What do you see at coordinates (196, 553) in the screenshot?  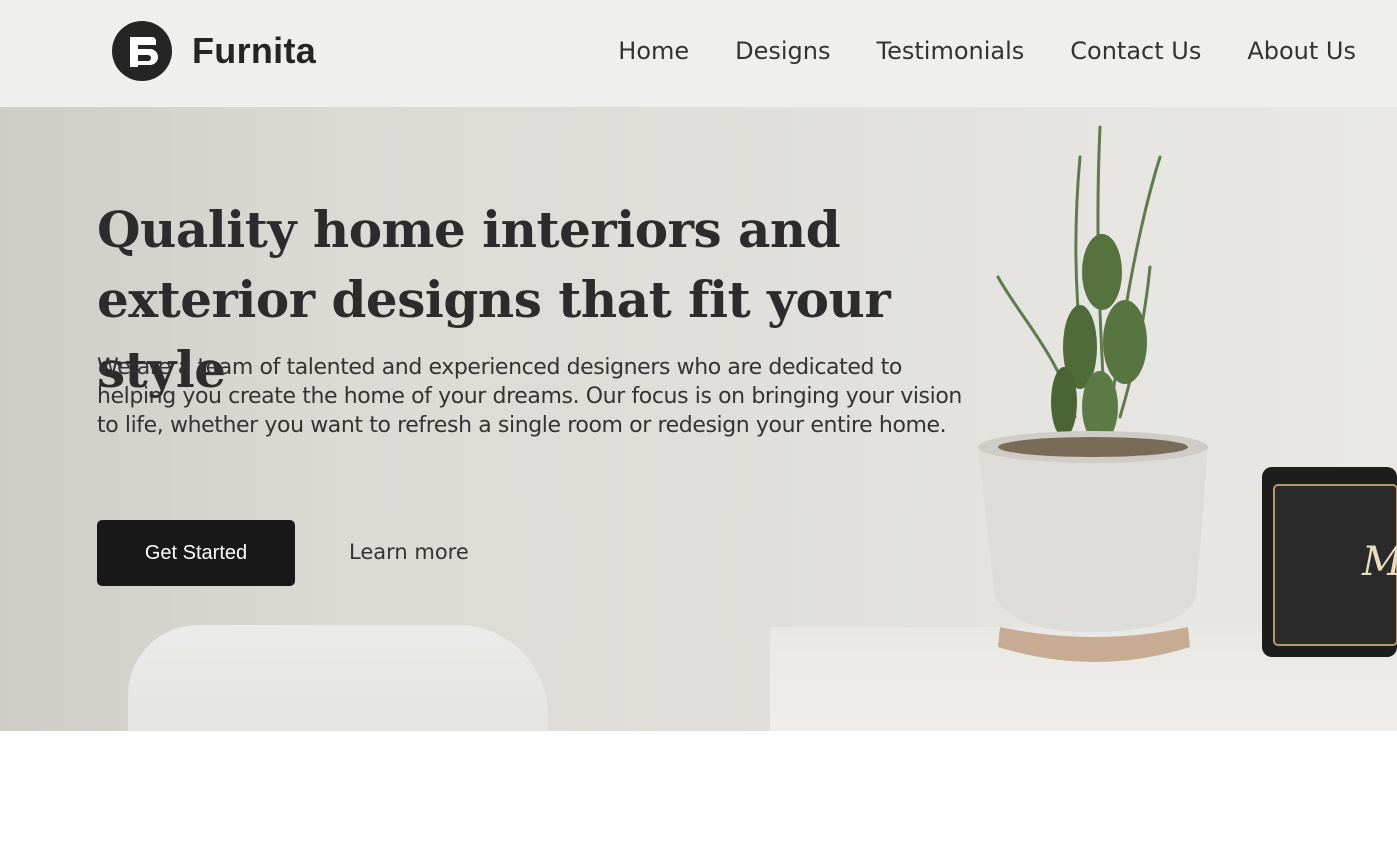 I see `get-started-button: Get Started` at bounding box center [196, 553].